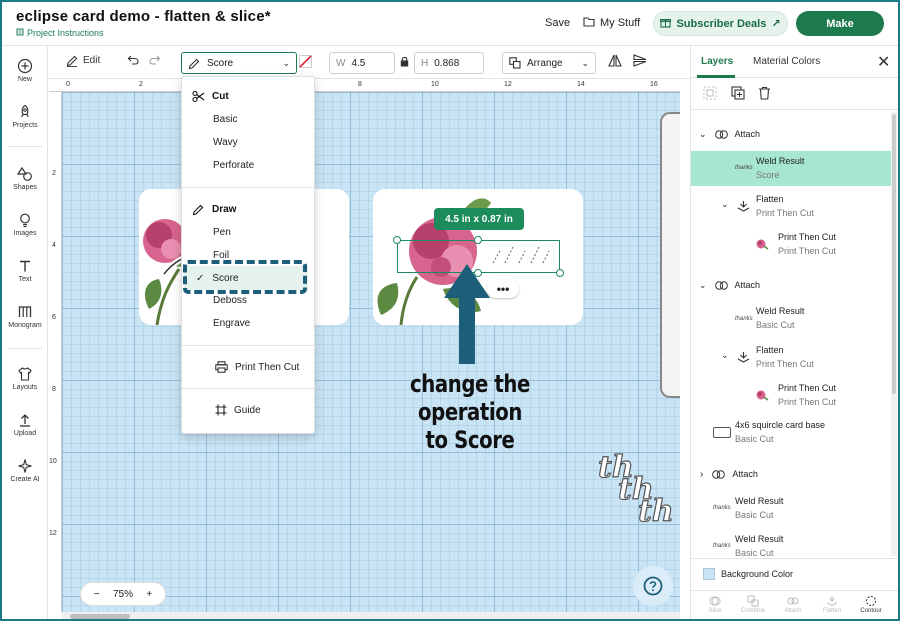  Describe the element at coordinates (883, 62) in the screenshot. I see `close-icon: ✕` at that location.